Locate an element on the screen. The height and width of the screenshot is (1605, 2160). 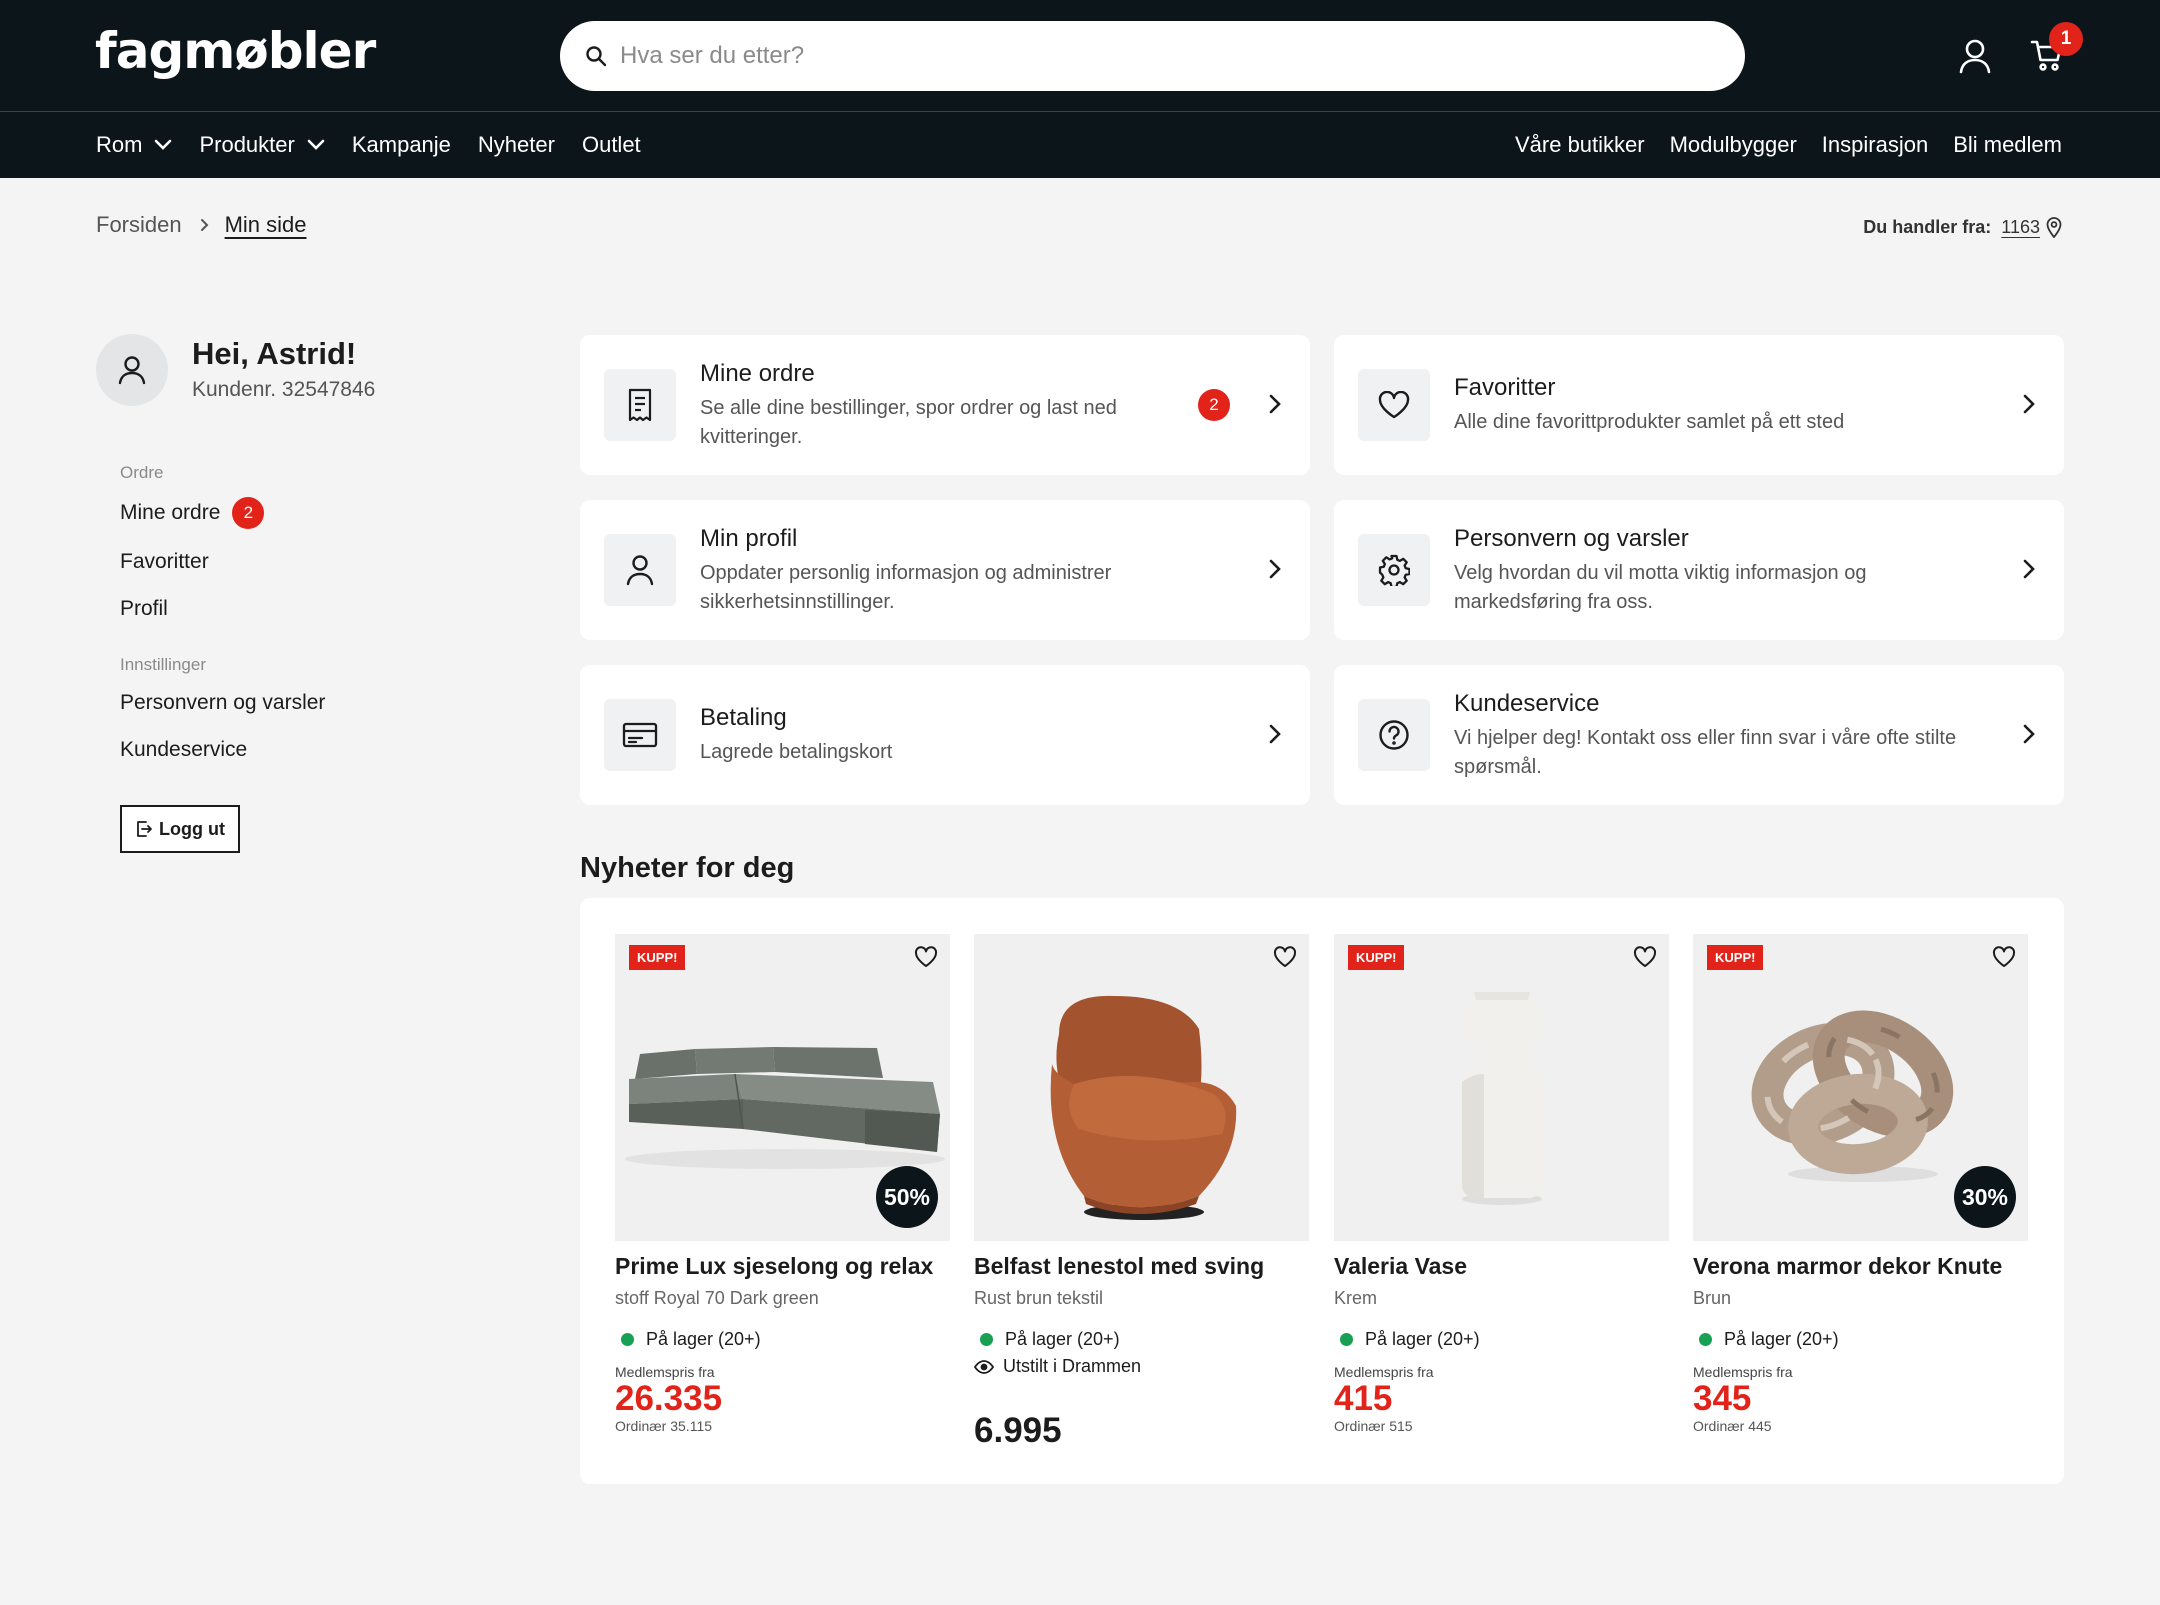
product-variant: Krem is located at coordinates (1356, 1298).